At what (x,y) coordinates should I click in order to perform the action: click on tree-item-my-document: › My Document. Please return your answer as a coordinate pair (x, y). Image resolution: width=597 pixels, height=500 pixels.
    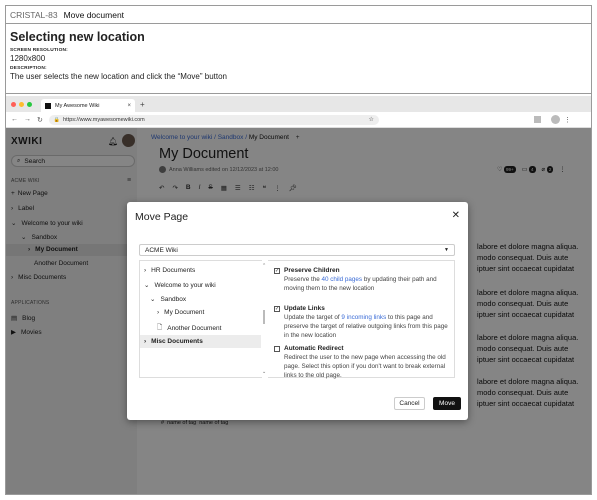
    Looking at the image, I should click on (180, 312).